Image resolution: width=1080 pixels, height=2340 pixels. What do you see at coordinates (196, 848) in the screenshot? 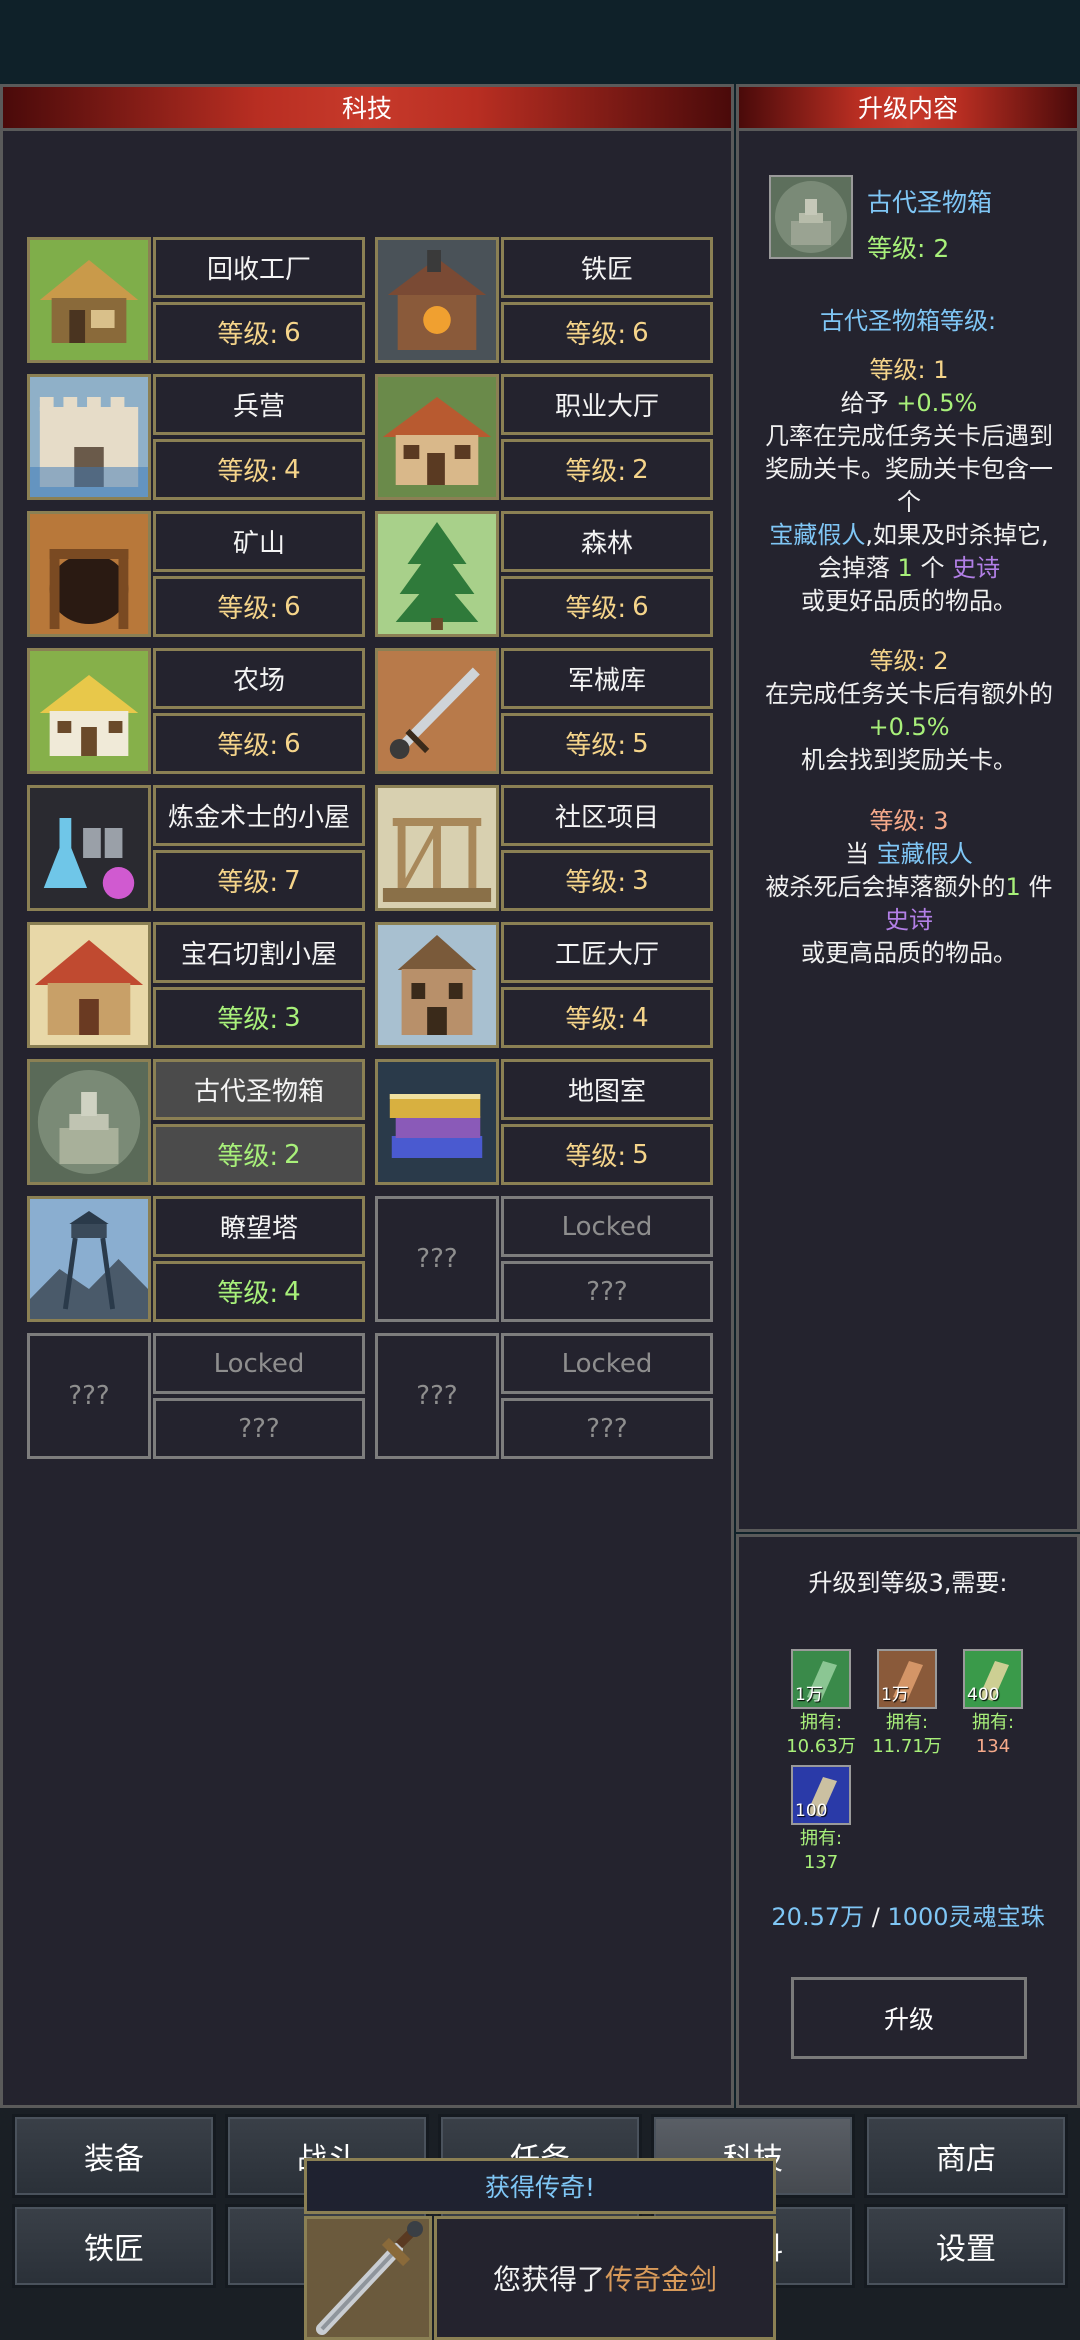
I see `tech-card: 炼金术士的小屋 等级: 7` at bounding box center [196, 848].